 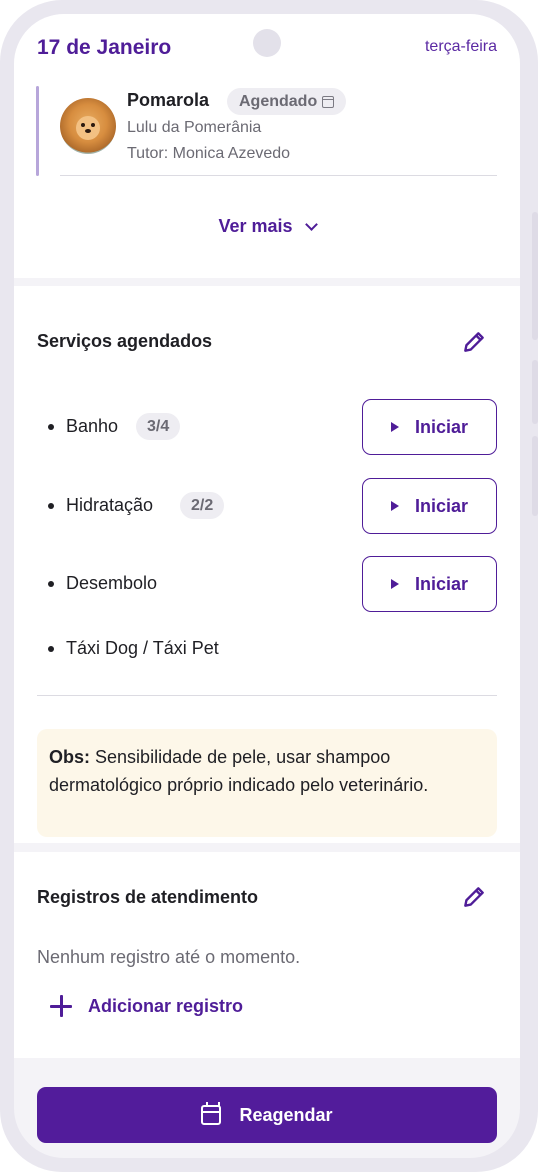 What do you see at coordinates (286, 1114) in the screenshot?
I see `reschedule-label: Reagendar` at bounding box center [286, 1114].